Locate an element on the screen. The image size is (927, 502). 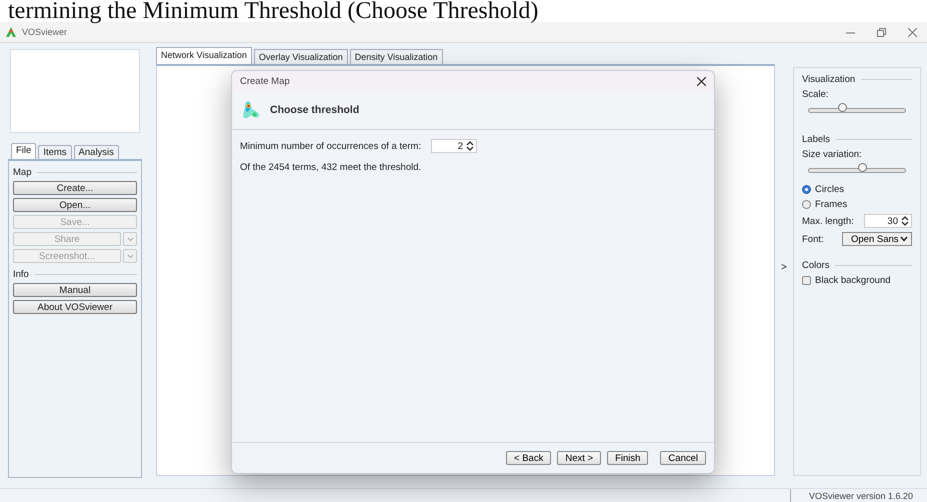
dialog-button: Finish is located at coordinates (627, 458).